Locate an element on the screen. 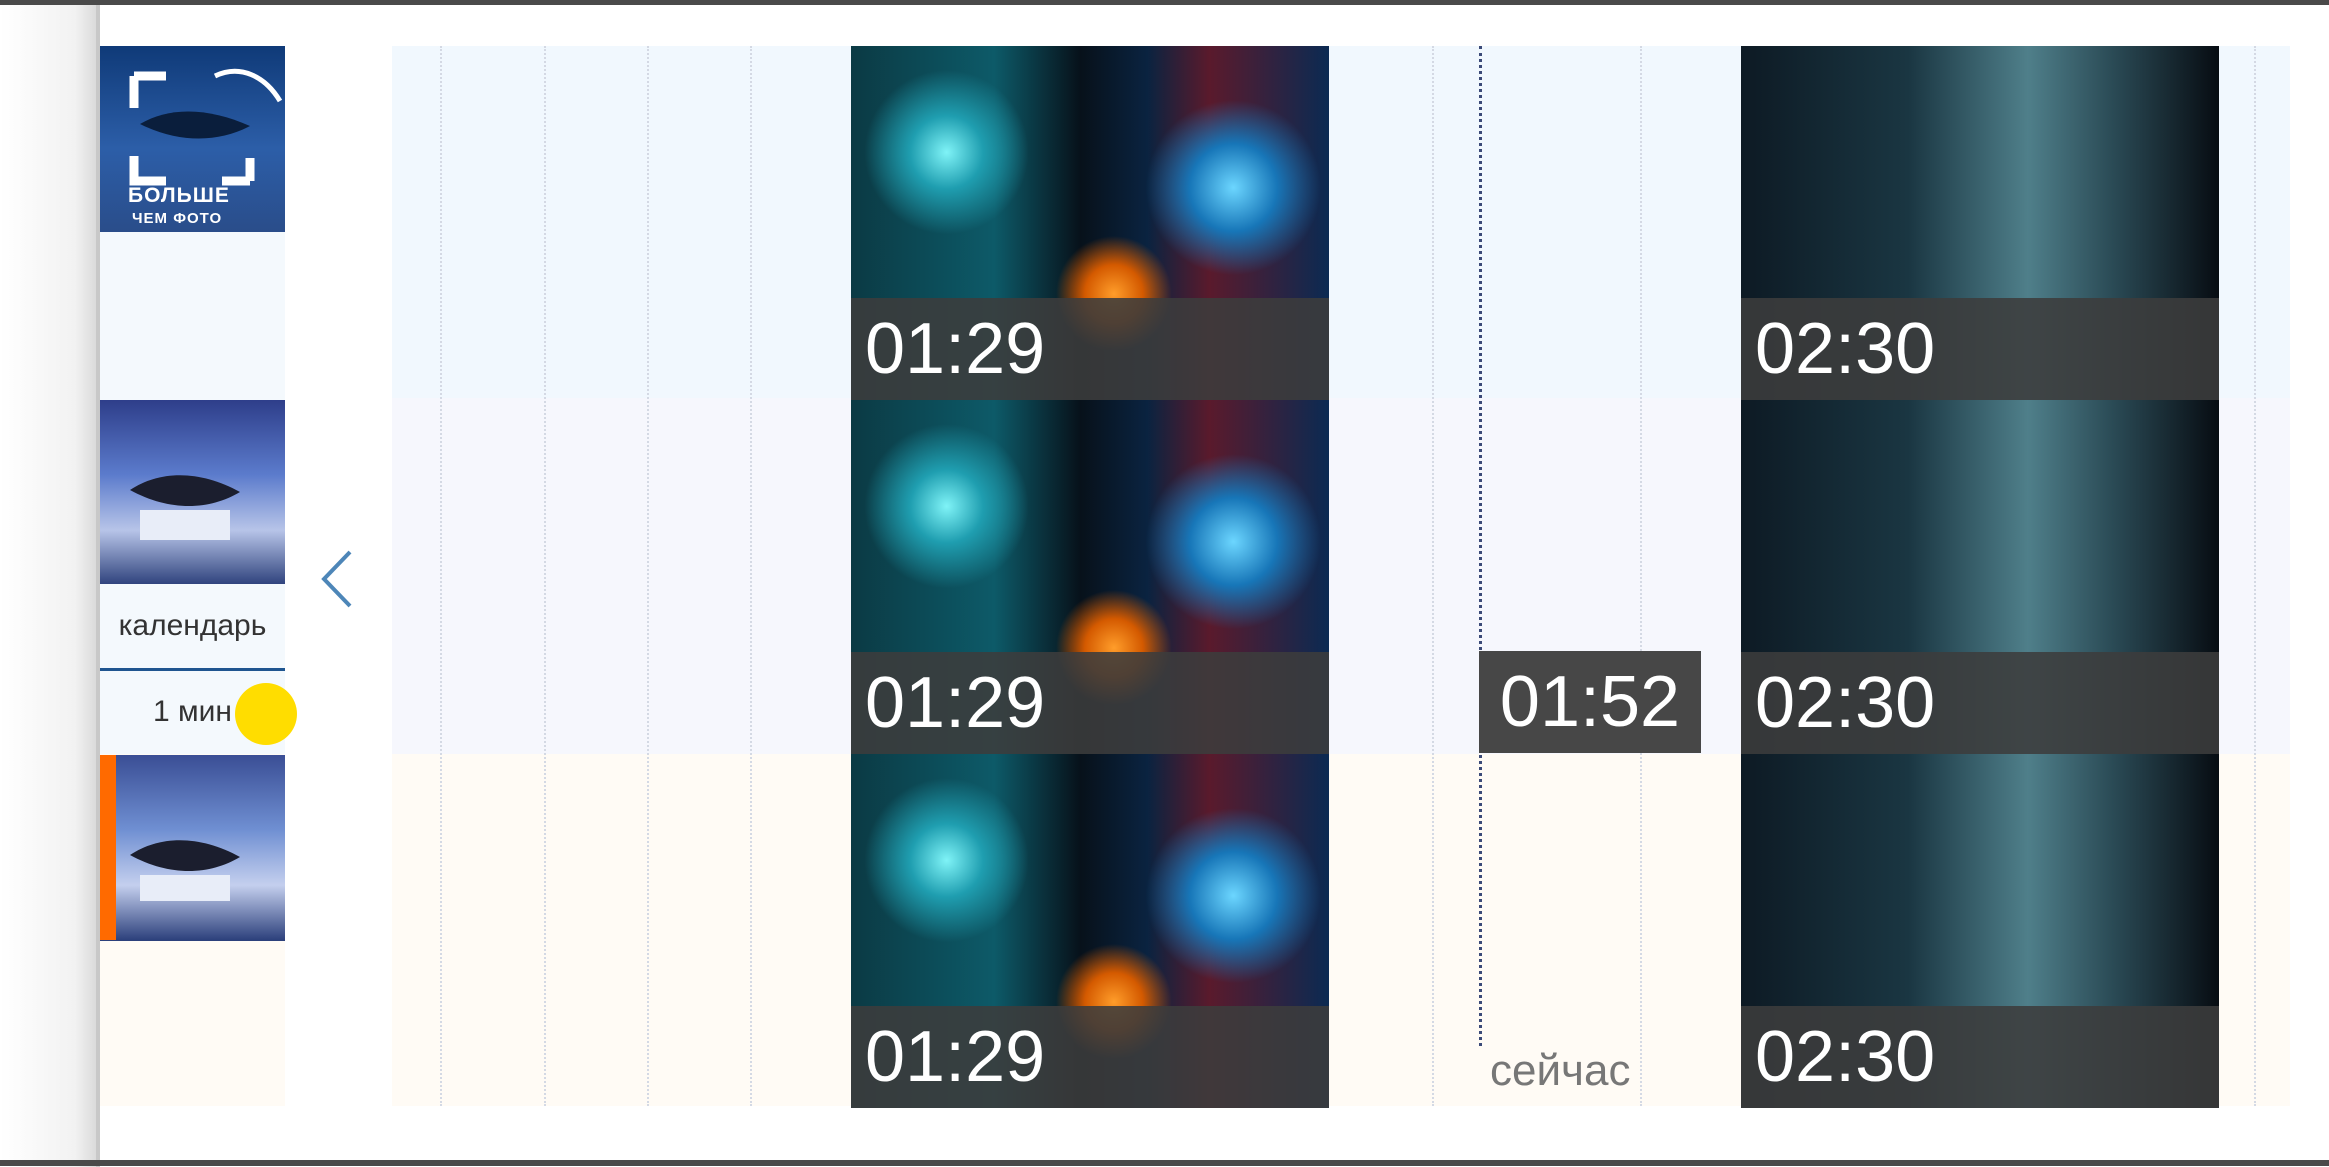 The width and height of the screenshot is (2329, 1167). current-time-badge: 01:52 is located at coordinates (1590, 702).